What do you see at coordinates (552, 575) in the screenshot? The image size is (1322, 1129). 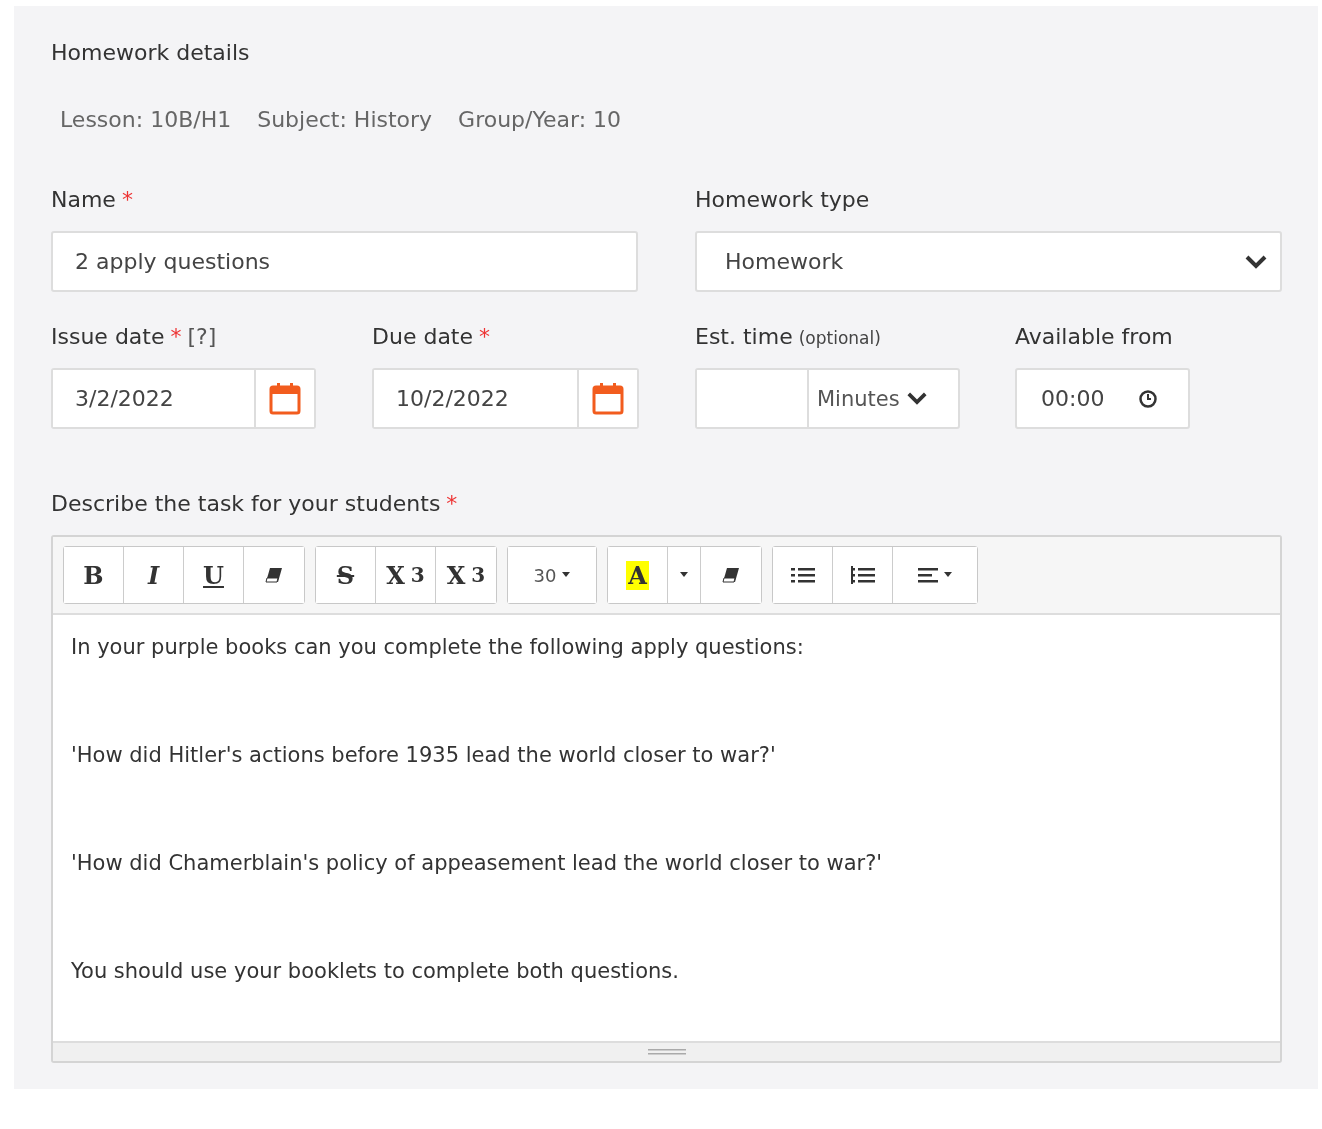 I see `font-size-dropdown: 30` at bounding box center [552, 575].